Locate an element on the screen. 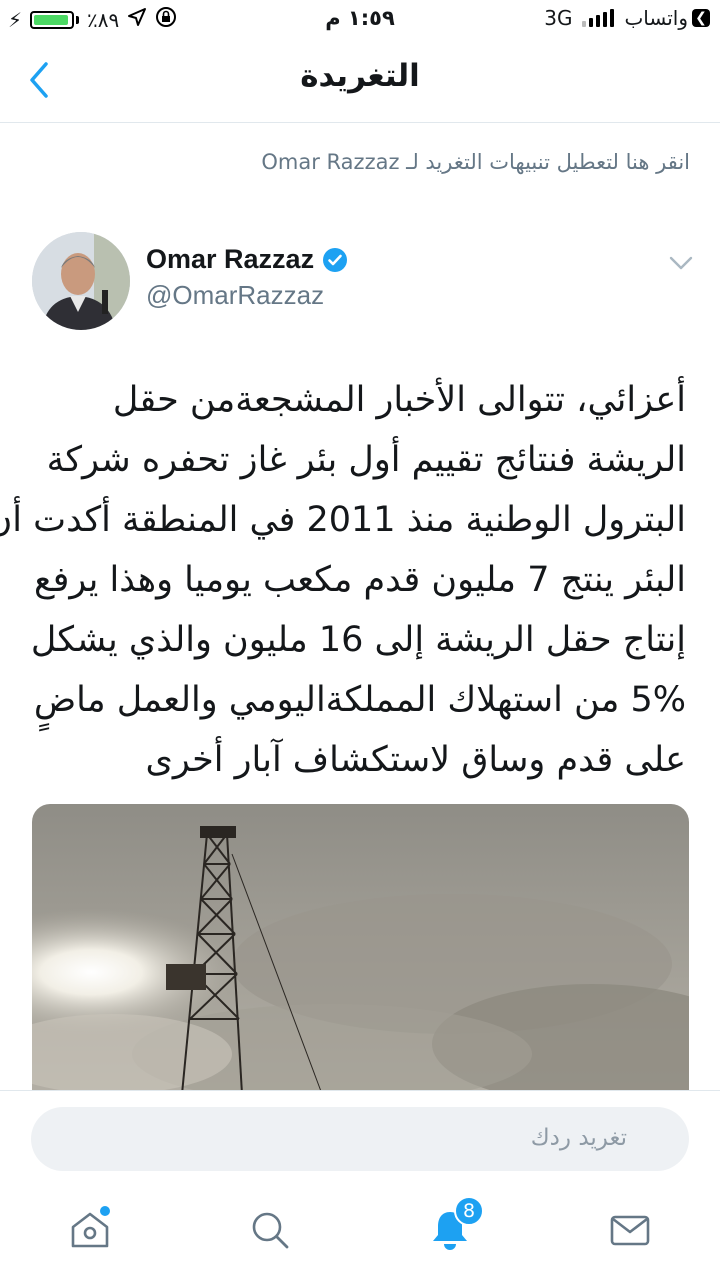 The height and width of the screenshot is (1280, 720). tab-notifications: 8 is located at coordinates (453, 1227).